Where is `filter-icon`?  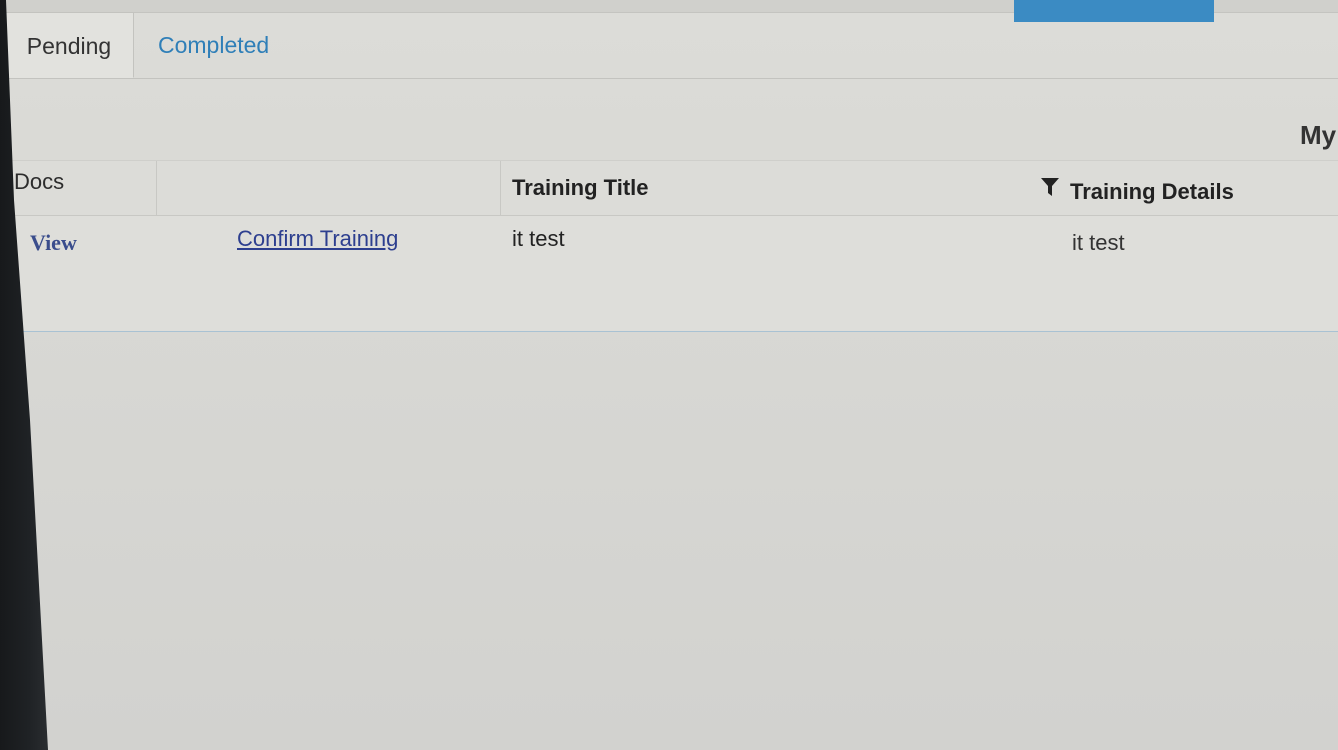
filter-icon is located at coordinates (1050, 191).